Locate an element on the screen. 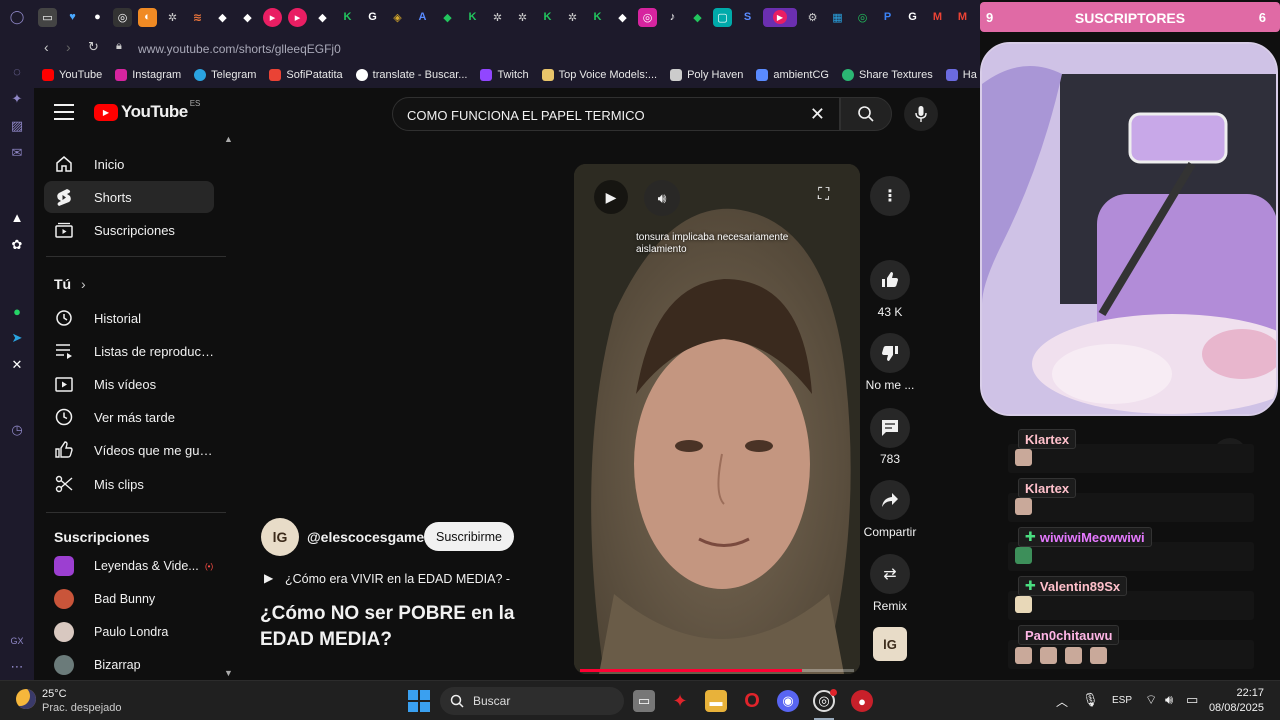 This screenshot has height=720, width=1280. wifi-icon: ⌔ is located at coordinates (1151, 700).